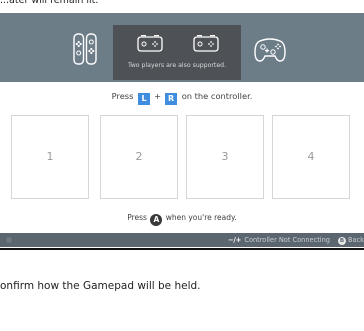 The width and height of the screenshot is (364, 331). Describe the element at coordinates (85, 49) in the screenshot. I see `joycon-pair-vertical-icon` at that location.